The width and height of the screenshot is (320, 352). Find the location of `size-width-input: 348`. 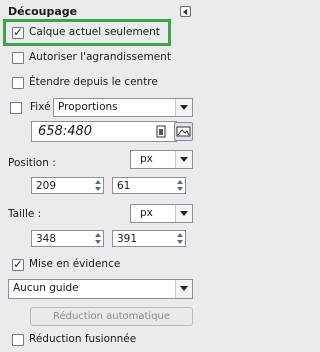

size-width-input: 348 is located at coordinates (67, 238).